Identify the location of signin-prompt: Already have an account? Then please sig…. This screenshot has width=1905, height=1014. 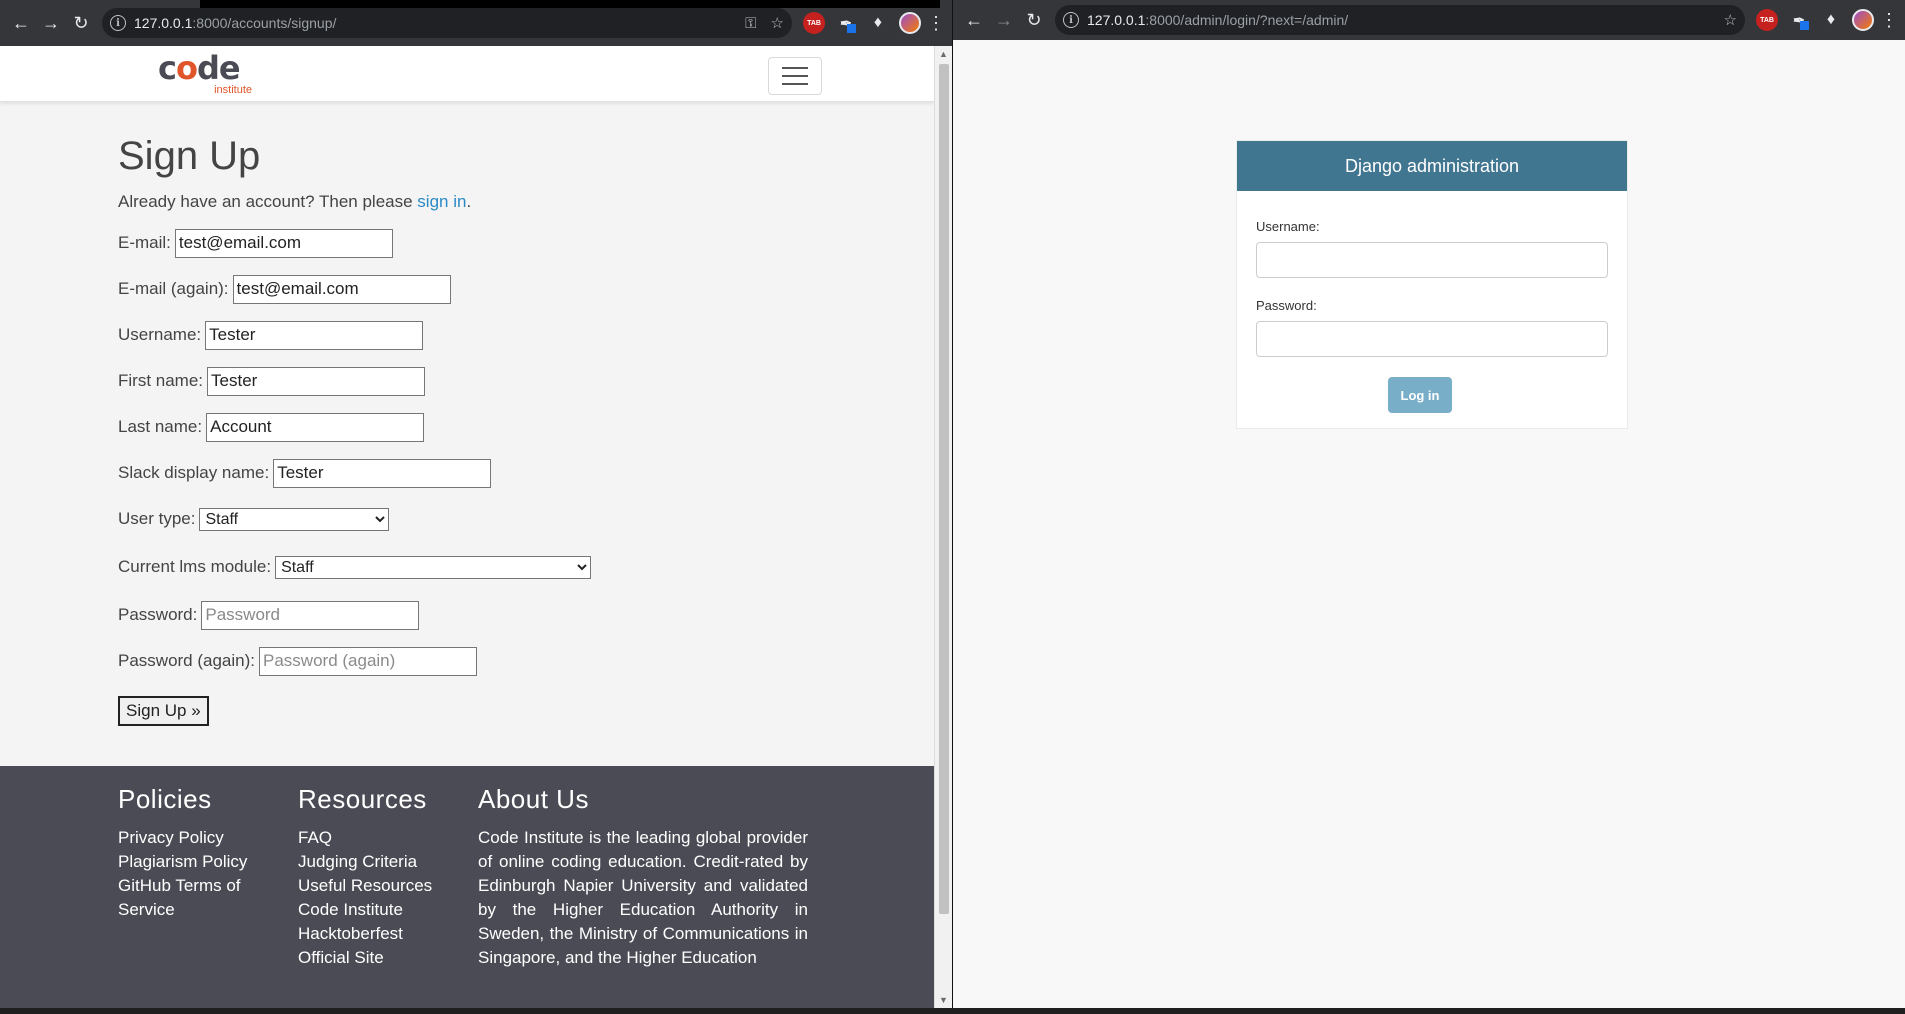
(295, 201).